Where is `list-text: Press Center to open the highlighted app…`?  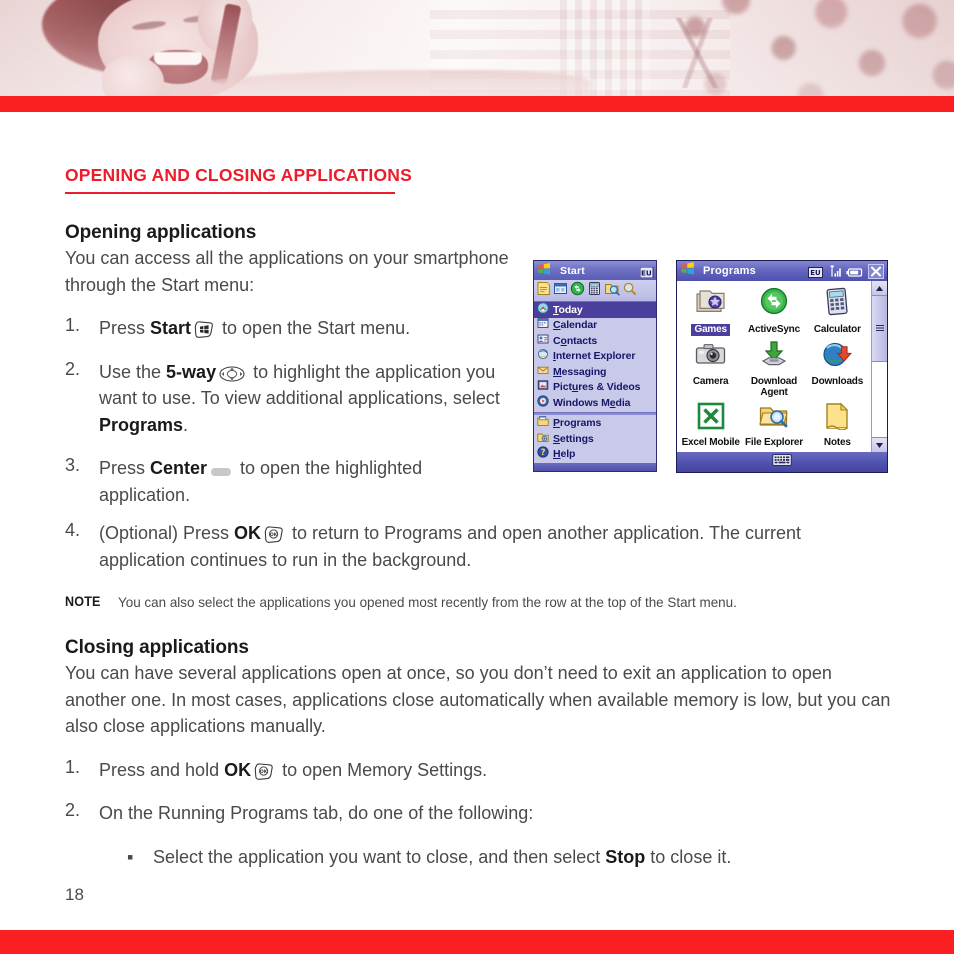 list-text: Press Center to open the highlighted app… is located at coordinates (308, 481).